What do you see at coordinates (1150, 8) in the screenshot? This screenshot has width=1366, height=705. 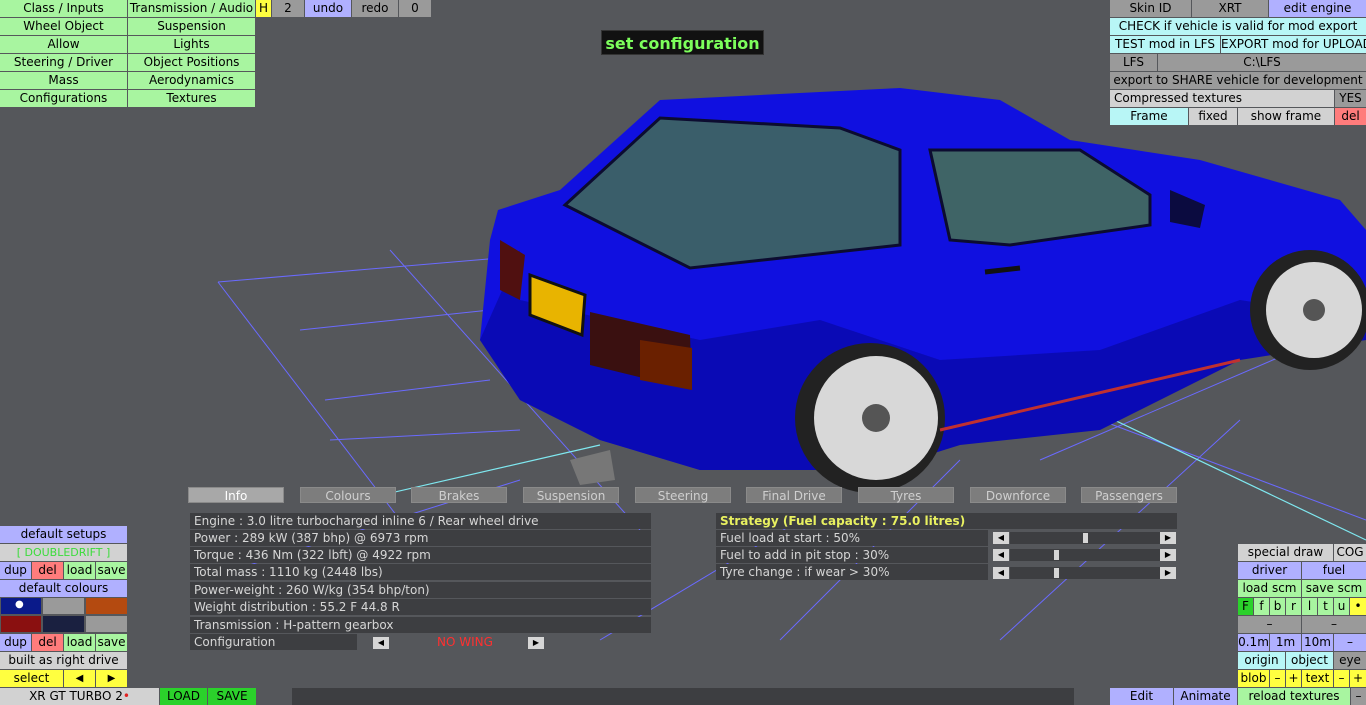 I see `skin-id-button: Skin ID` at bounding box center [1150, 8].